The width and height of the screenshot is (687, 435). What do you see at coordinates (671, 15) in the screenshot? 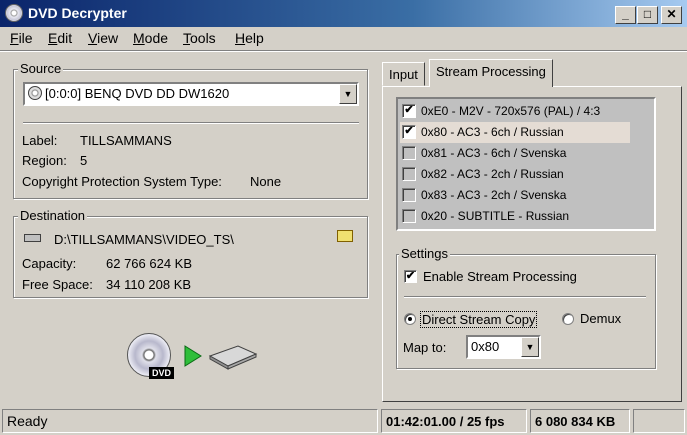
I see `close-button: ✕` at bounding box center [671, 15].